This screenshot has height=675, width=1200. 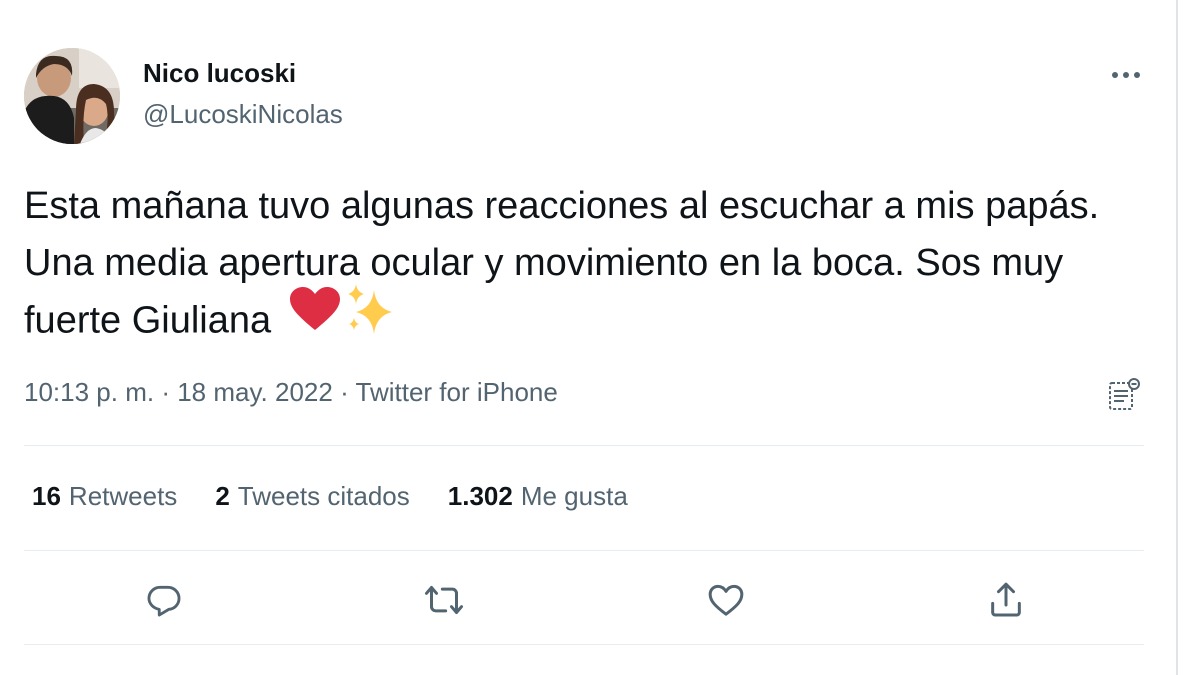 I want to click on red-heart-icon, so click(x=315, y=317).